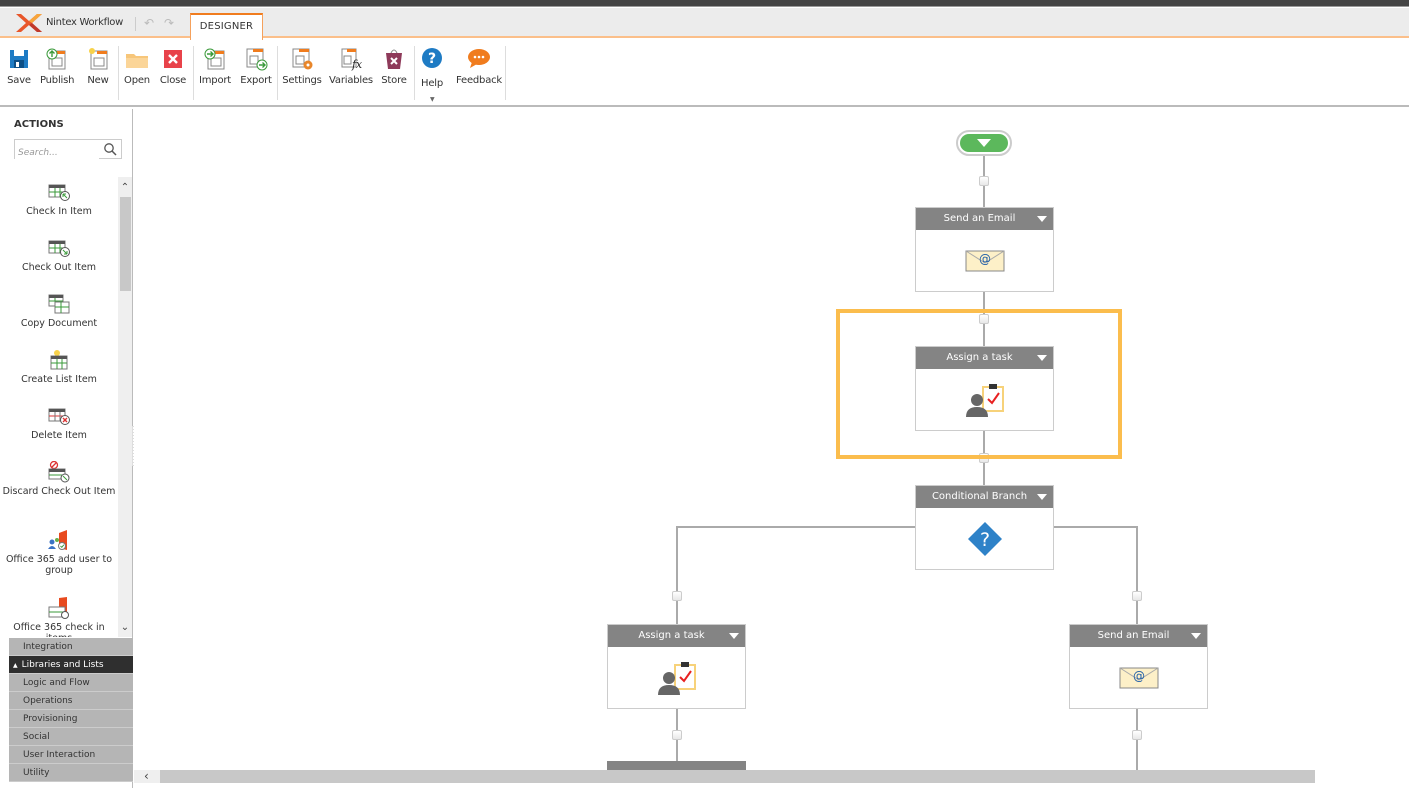 This screenshot has width=1419, height=788. I want to click on action-check-in-item: Check In Item, so click(59, 199).